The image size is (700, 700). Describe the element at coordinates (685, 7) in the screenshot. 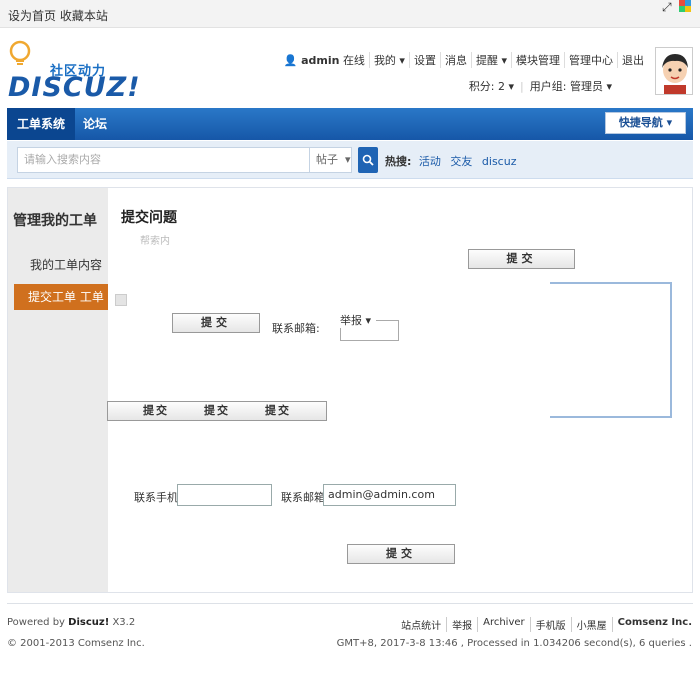

I see `color-palette-icon` at that location.